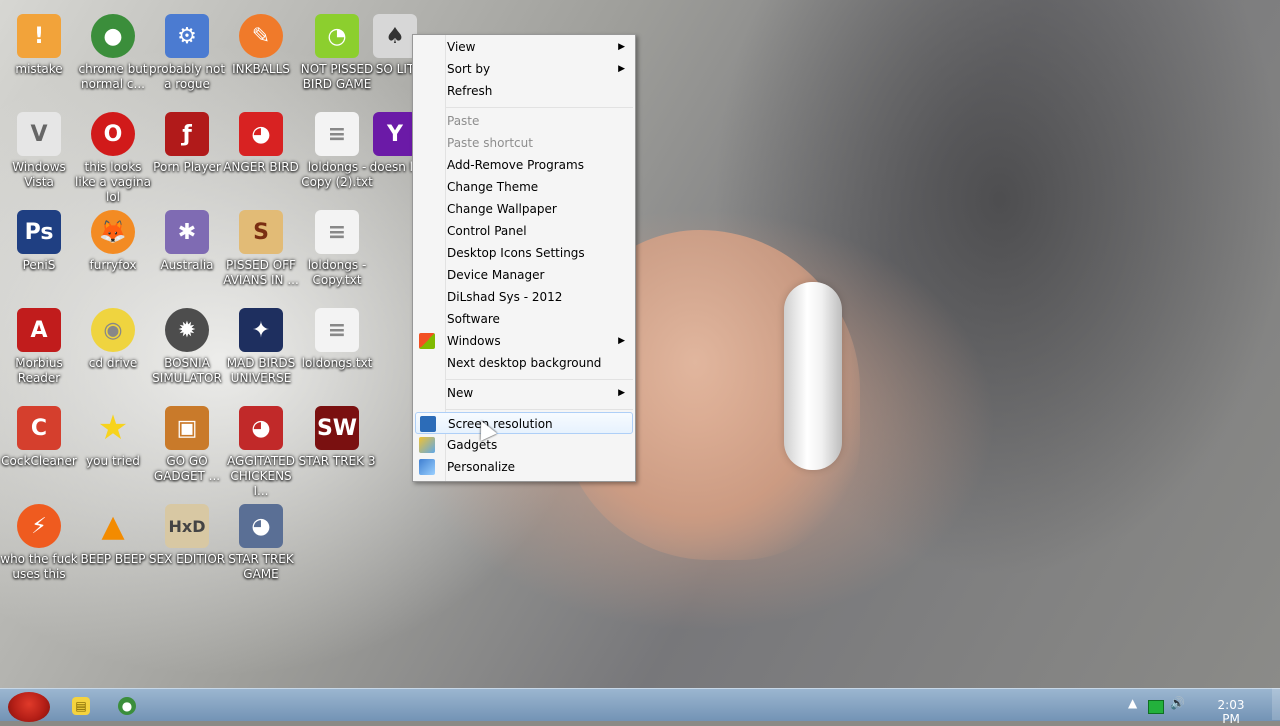 The width and height of the screenshot is (1280, 726). What do you see at coordinates (395, 36) in the screenshot?
I see `cards-icon: ♠` at bounding box center [395, 36].